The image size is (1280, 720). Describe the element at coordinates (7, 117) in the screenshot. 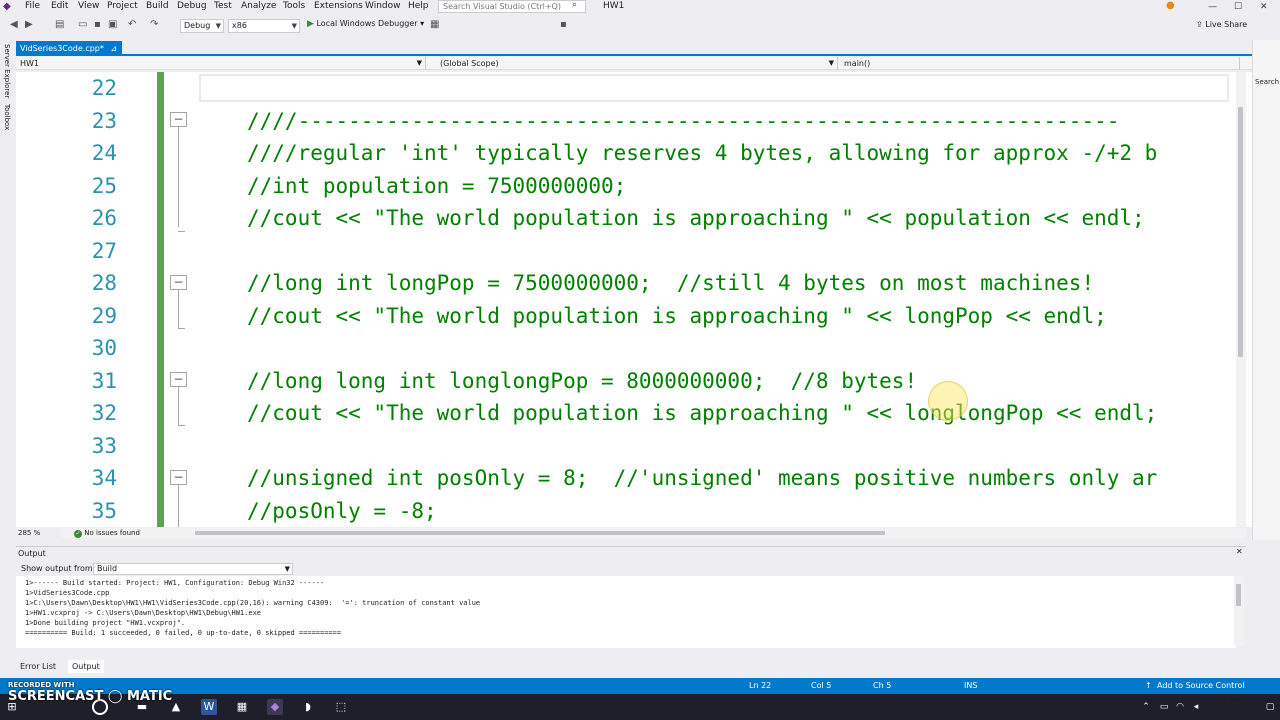

I see `toolbox-tab: Toolbox` at that location.